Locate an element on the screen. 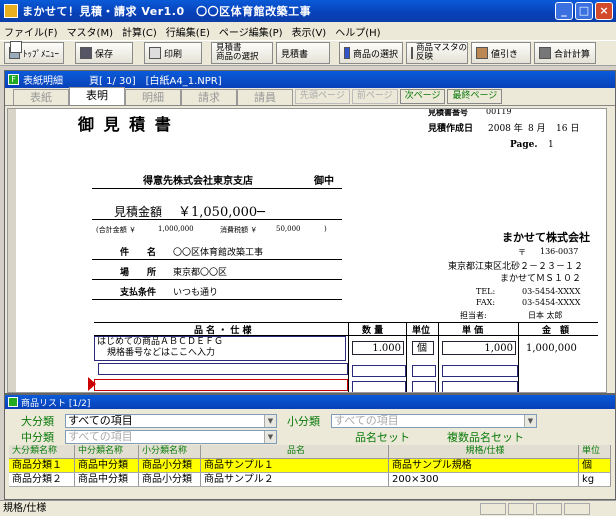  save-button: 保存 is located at coordinates (104, 53).